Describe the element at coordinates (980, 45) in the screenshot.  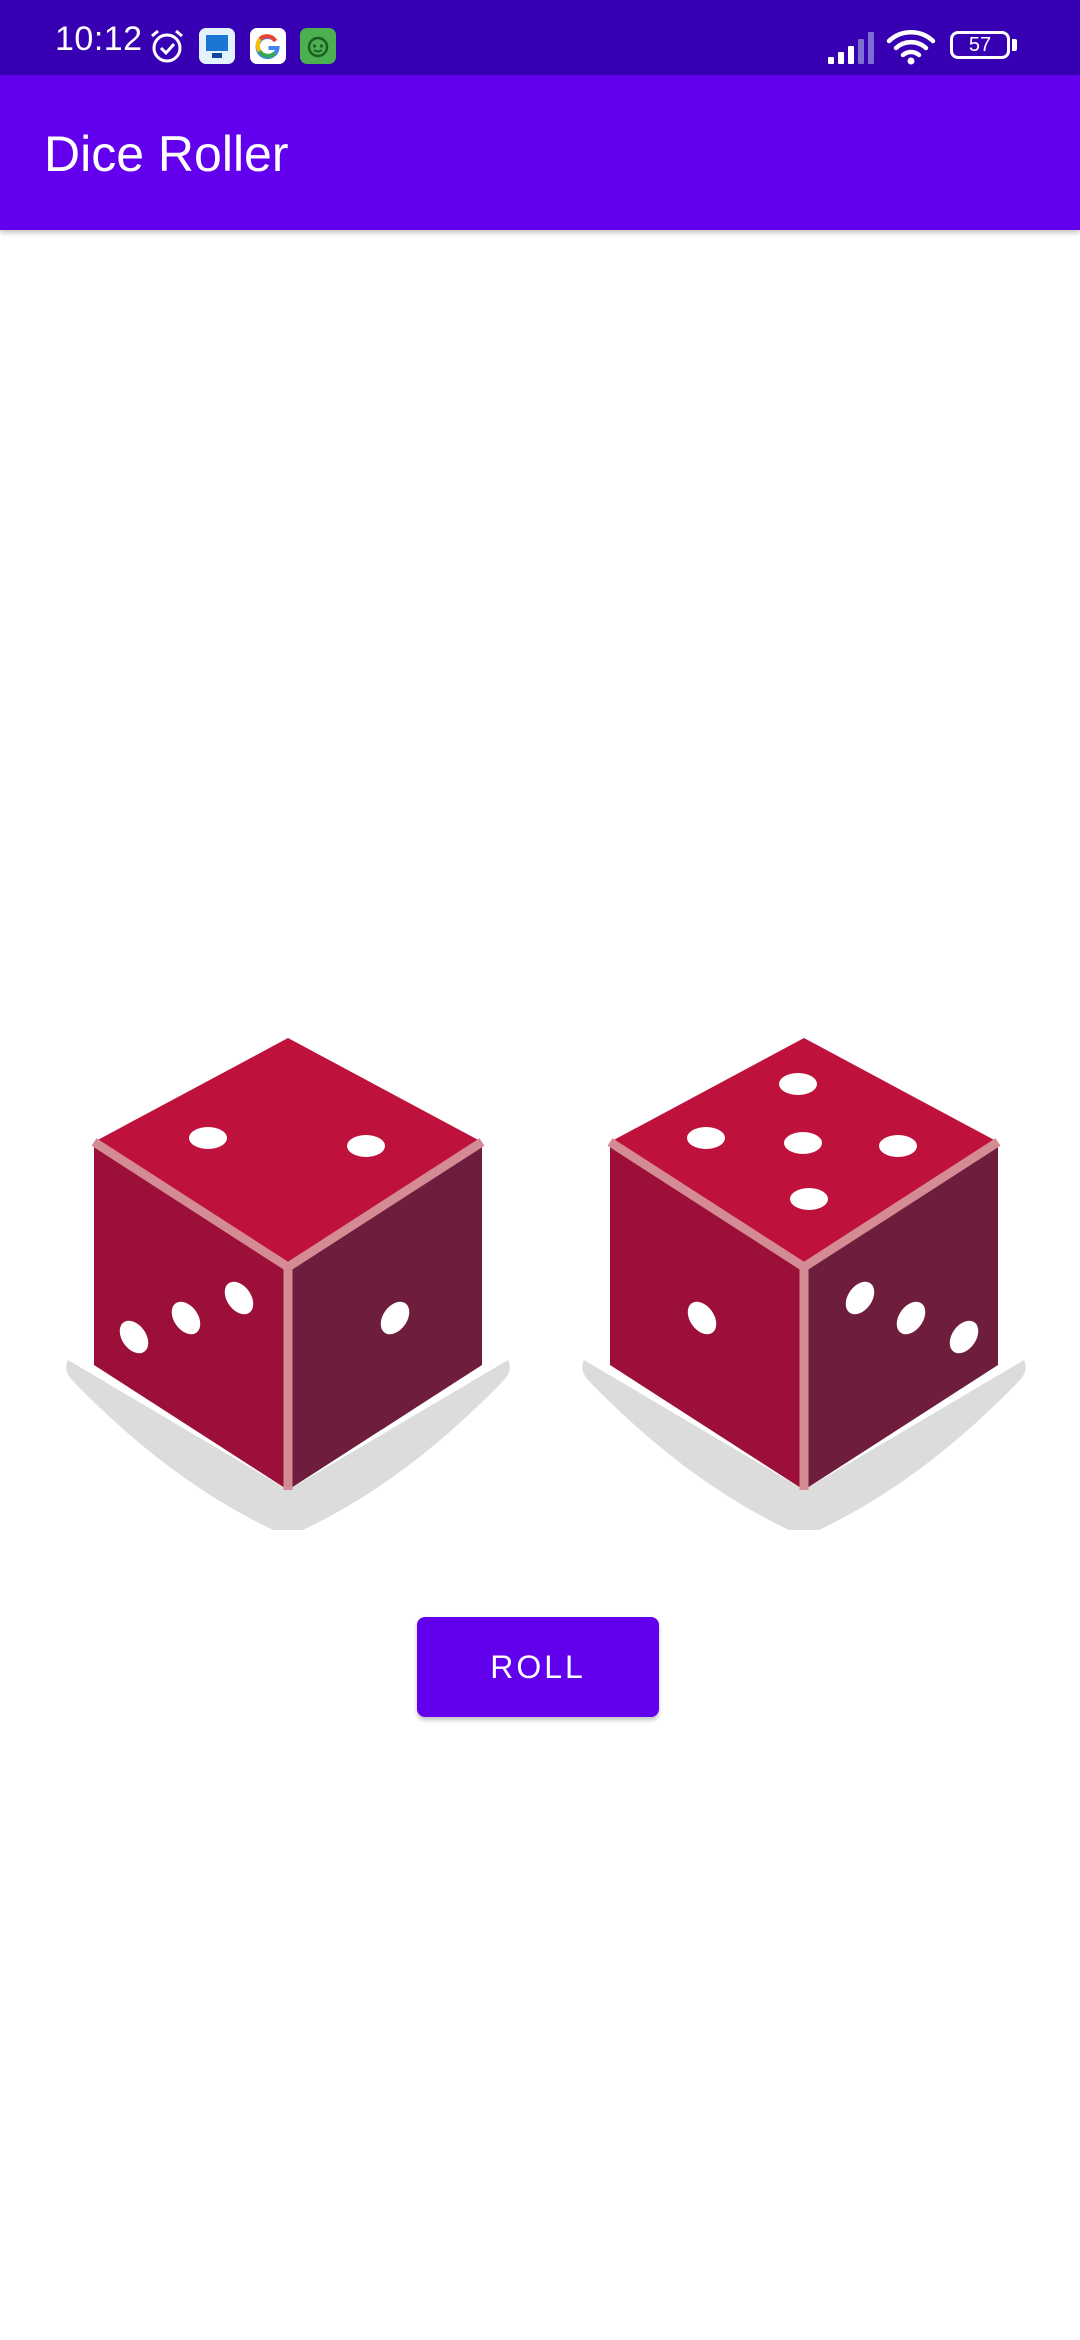
I see `battery-icon: 57` at that location.